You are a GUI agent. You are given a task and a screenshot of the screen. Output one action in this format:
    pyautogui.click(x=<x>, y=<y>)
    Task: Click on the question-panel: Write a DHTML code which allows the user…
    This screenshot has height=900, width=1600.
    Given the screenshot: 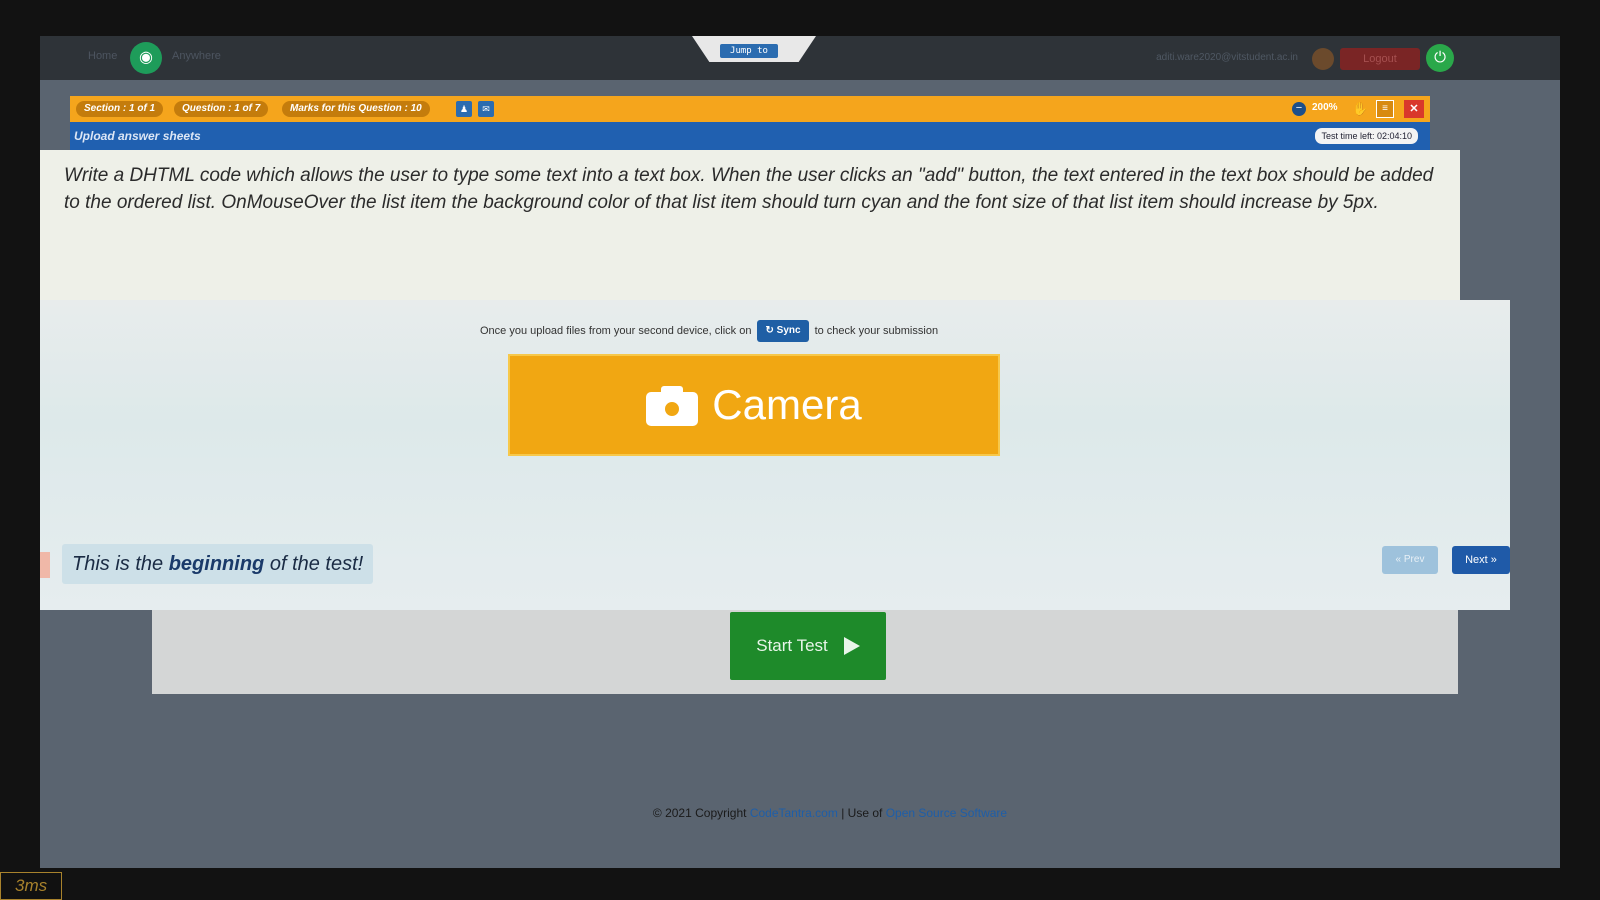 What is the action you would take?
    pyautogui.click(x=750, y=225)
    